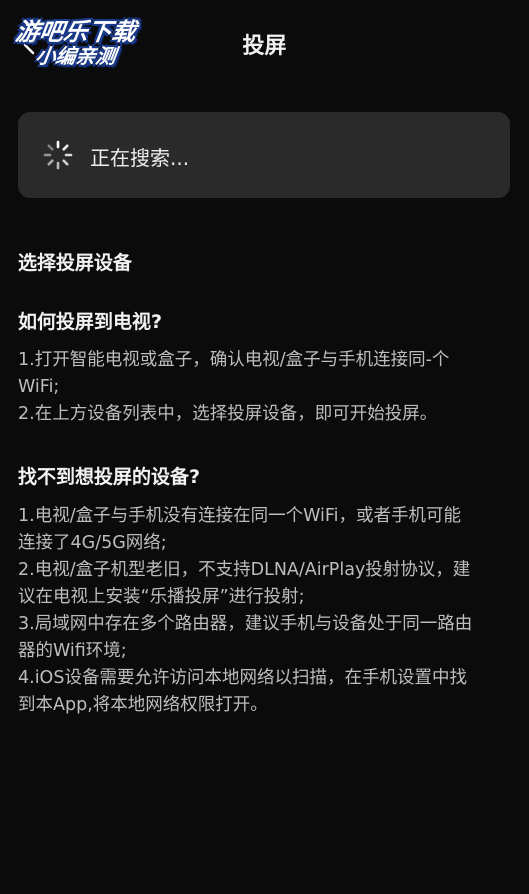 This screenshot has height=894, width=529. Describe the element at coordinates (109, 477) in the screenshot. I see `notfound-heading: 找不到想投屏的设备?` at that location.